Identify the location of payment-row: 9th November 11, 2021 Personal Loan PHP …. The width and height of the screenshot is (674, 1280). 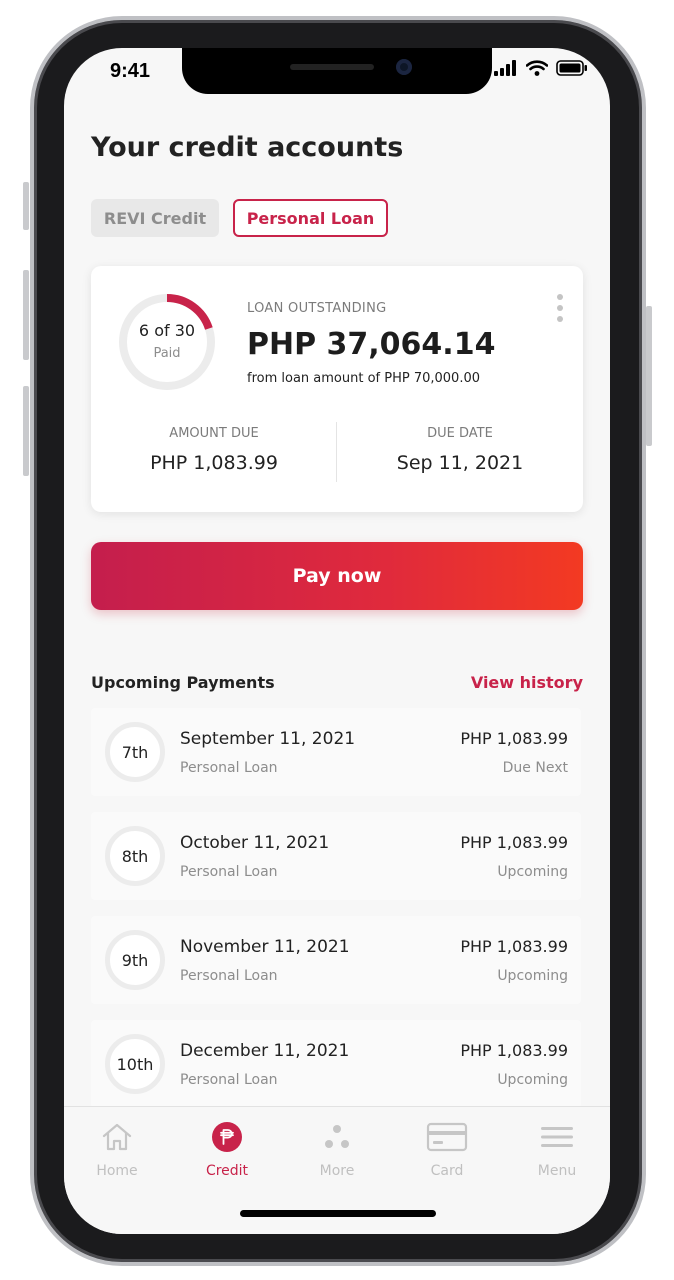
(336, 960).